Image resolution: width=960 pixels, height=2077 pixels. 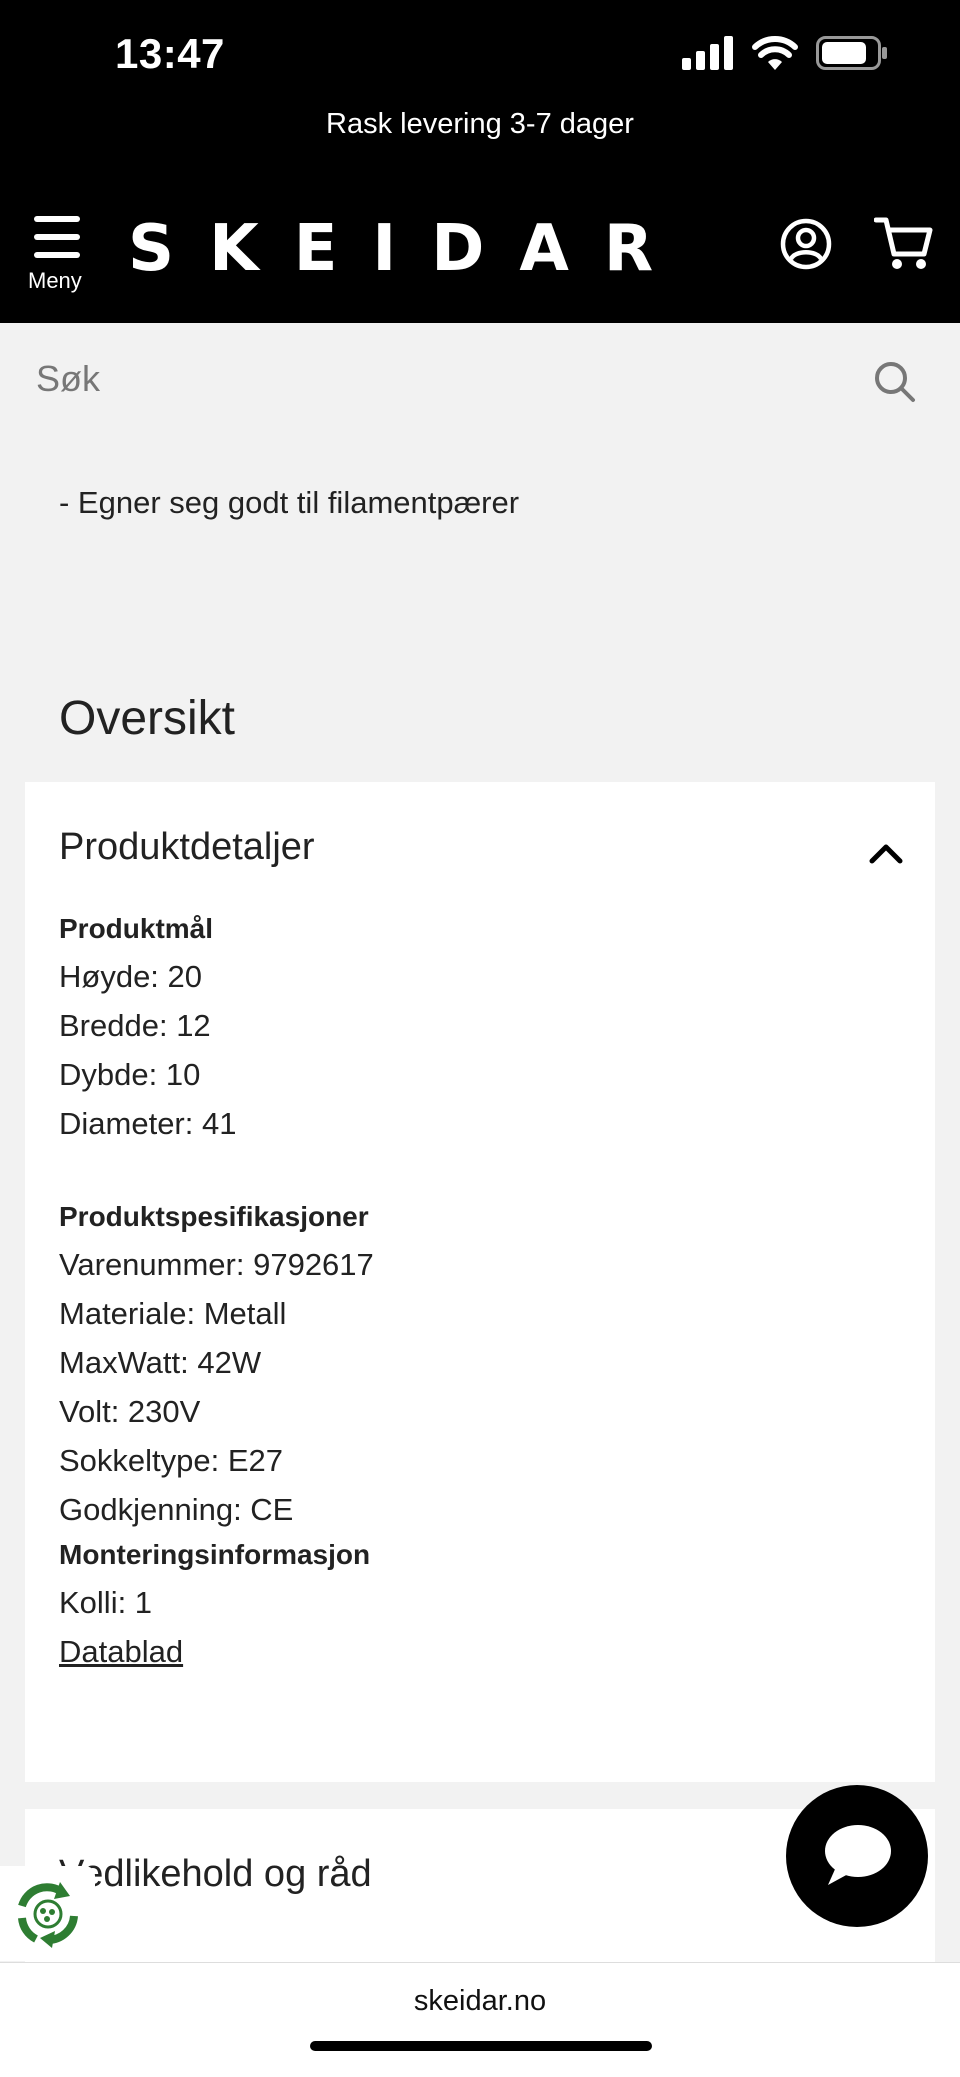 I want to click on detail-item: Bredde: 12, so click(x=135, y=1025).